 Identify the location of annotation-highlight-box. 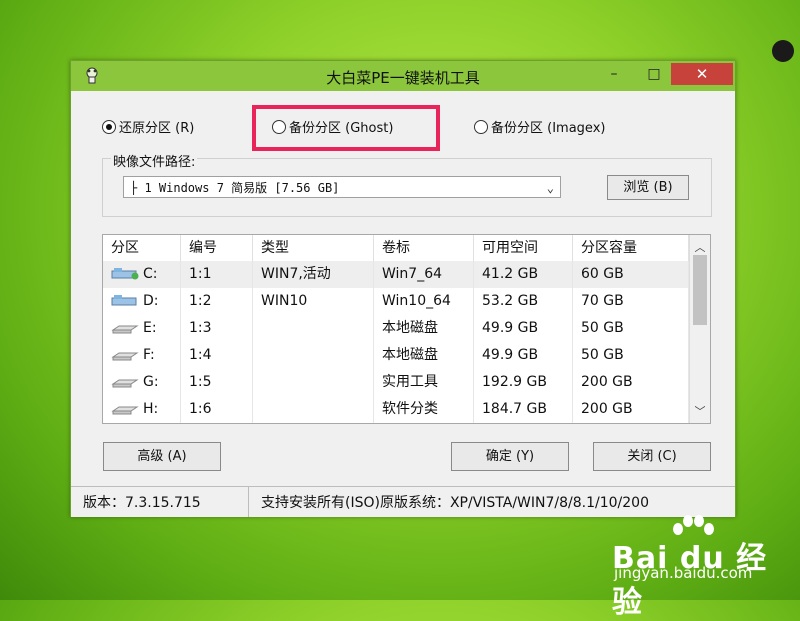
(346, 128).